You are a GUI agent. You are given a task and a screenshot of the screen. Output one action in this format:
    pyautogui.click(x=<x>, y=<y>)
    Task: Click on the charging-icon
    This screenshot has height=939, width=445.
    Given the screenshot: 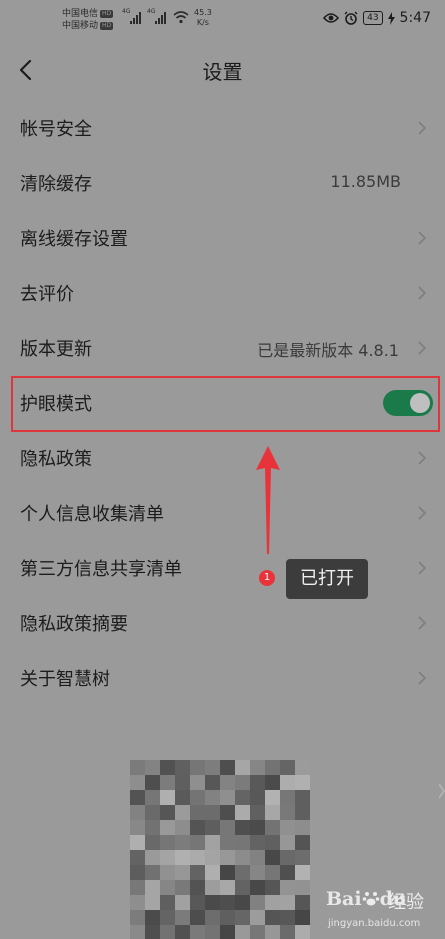 What is the action you would take?
    pyautogui.click(x=391, y=18)
    